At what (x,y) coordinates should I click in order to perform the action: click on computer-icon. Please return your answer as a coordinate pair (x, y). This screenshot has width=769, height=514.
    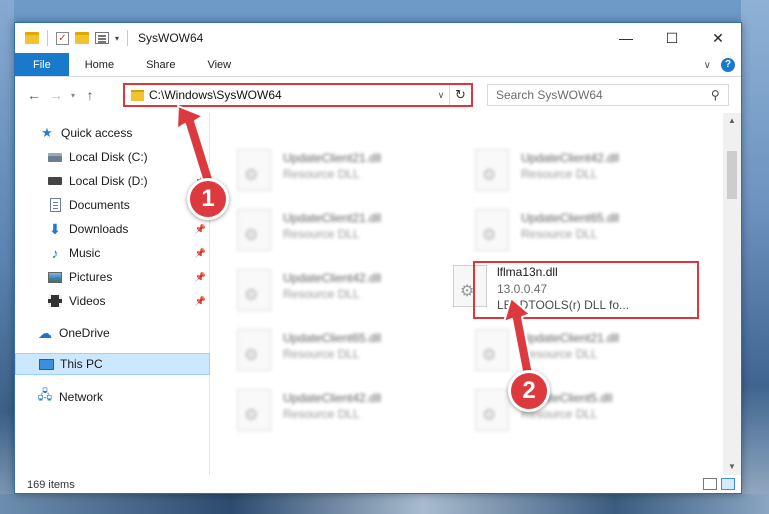
    Looking at the image, I should click on (46, 364).